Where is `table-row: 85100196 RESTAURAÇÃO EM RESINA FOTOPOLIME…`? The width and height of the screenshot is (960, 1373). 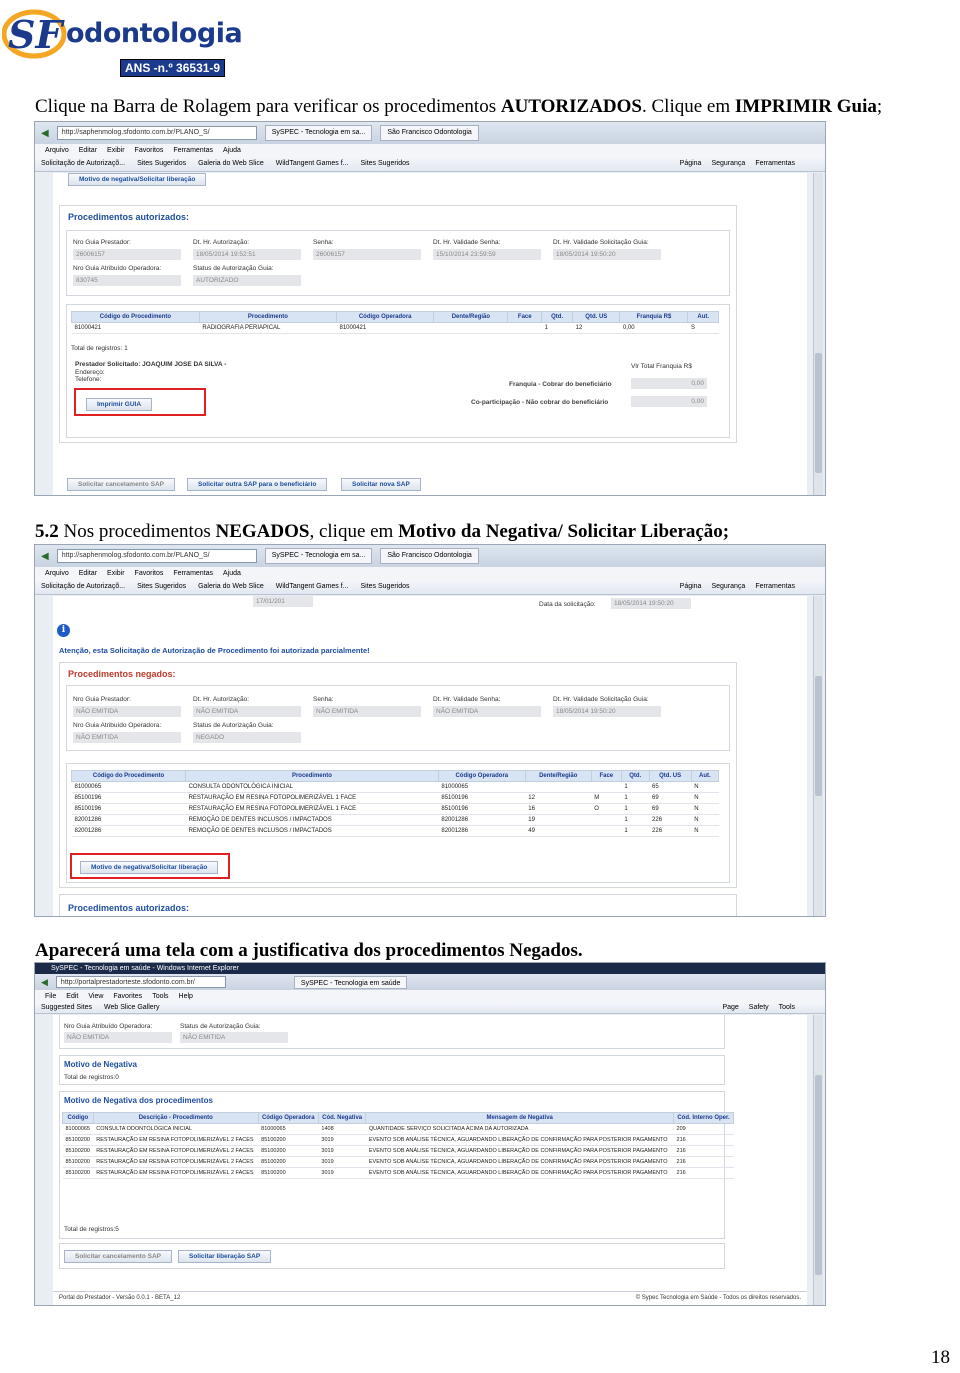 table-row: 85100196 RESTAURAÇÃO EM RESINA FOTOPOLIME… is located at coordinates (395, 809).